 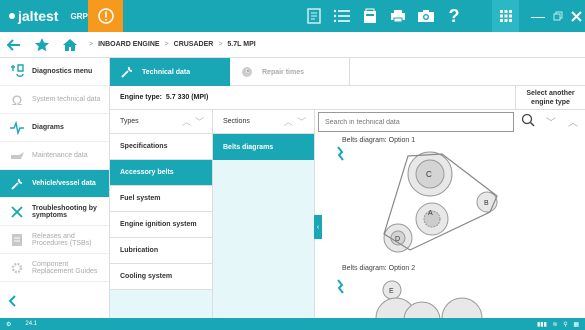 I want to click on list-button, so click(x=342, y=16).